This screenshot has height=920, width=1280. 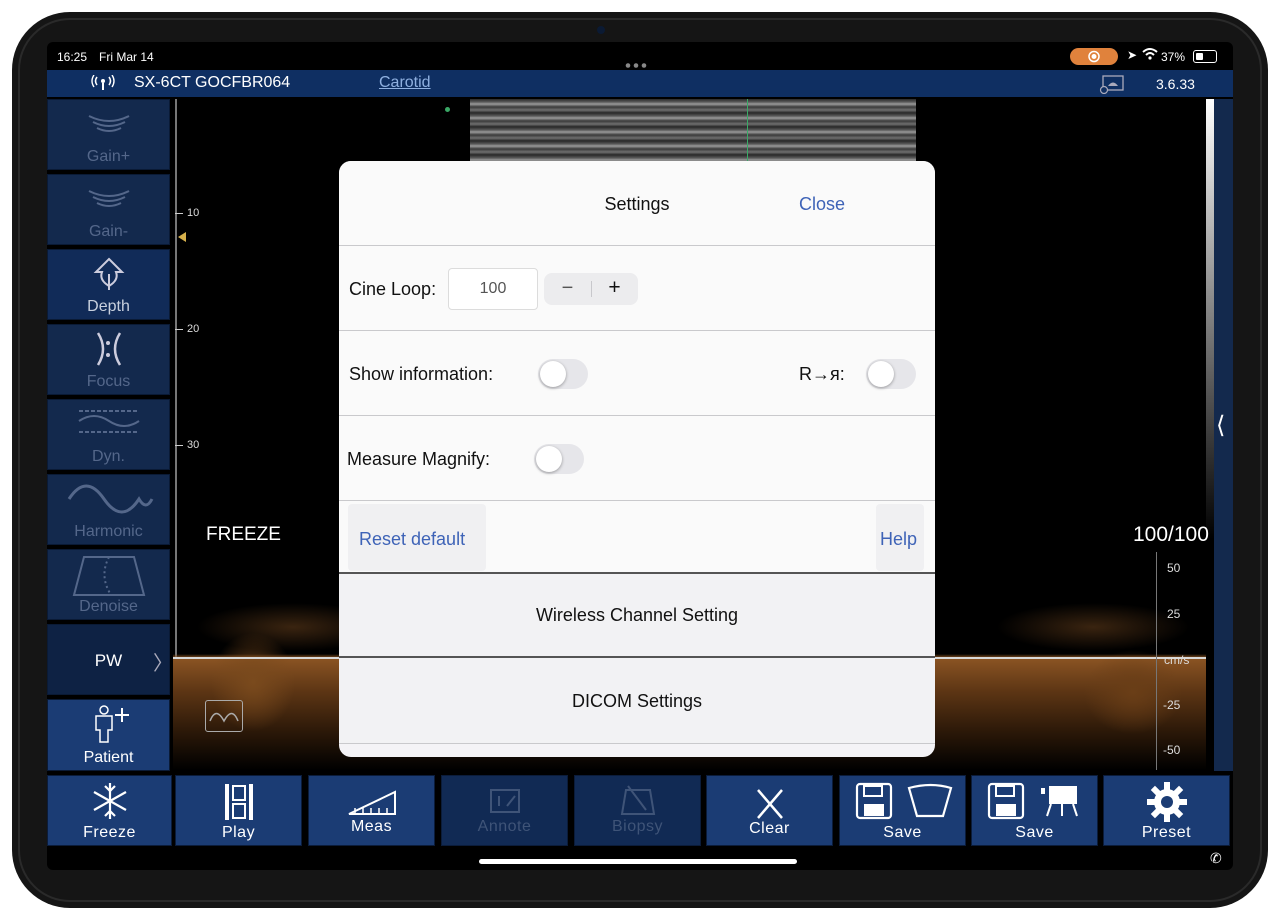 What do you see at coordinates (182, 237) in the screenshot?
I see `focus-marker-icon` at bounding box center [182, 237].